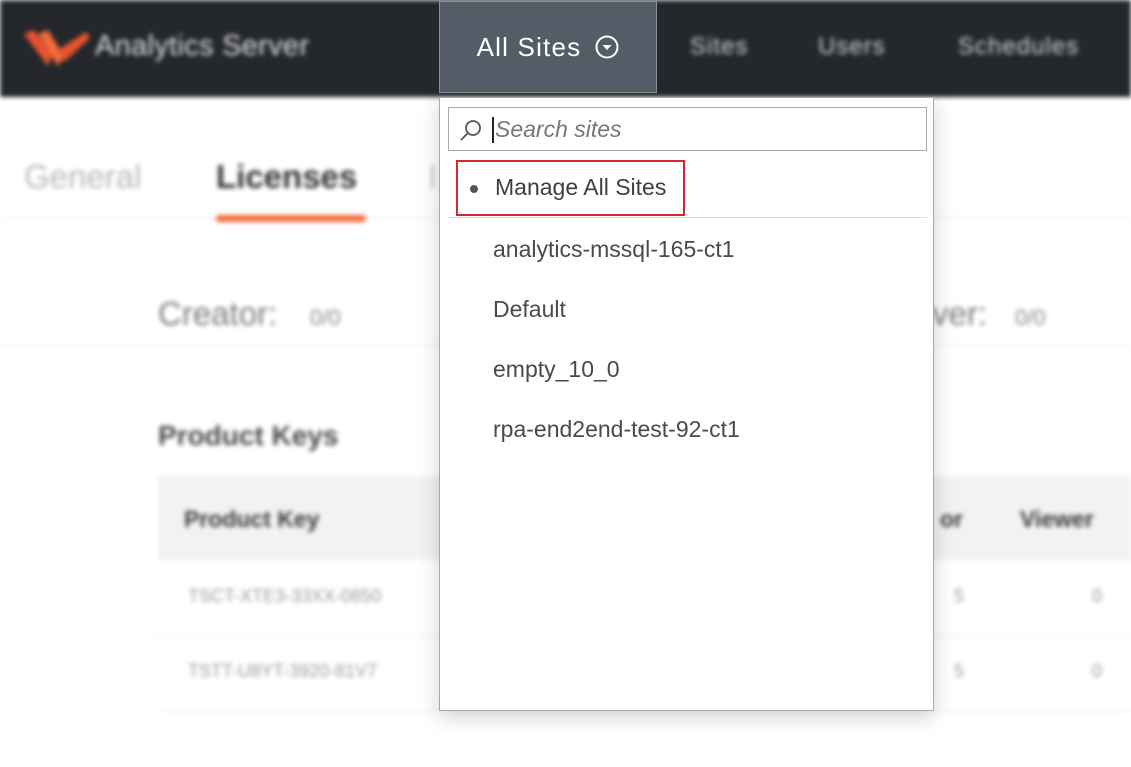 Image resolution: width=1131 pixels, height=767 pixels. I want to click on active-tab-indicator, so click(291, 218).